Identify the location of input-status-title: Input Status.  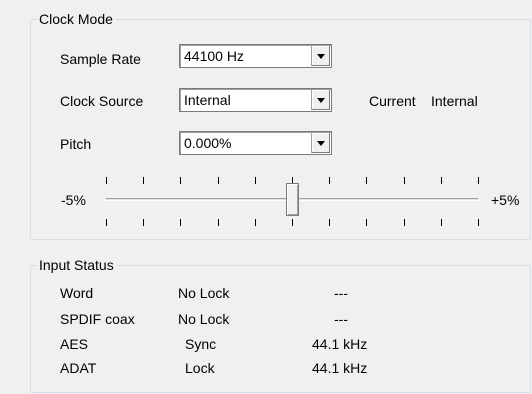
(76, 265).